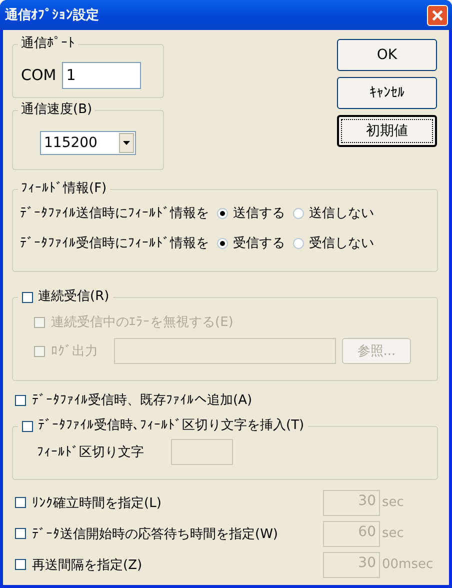 Image resolution: width=452 pixels, height=588 pixels. What do you see at coordinates (90, 452) in the screenshot?
I see `delimiter-label: ﾌｨｰﾙﾄﾞ区切り文字` at bounding box center [90, 452].